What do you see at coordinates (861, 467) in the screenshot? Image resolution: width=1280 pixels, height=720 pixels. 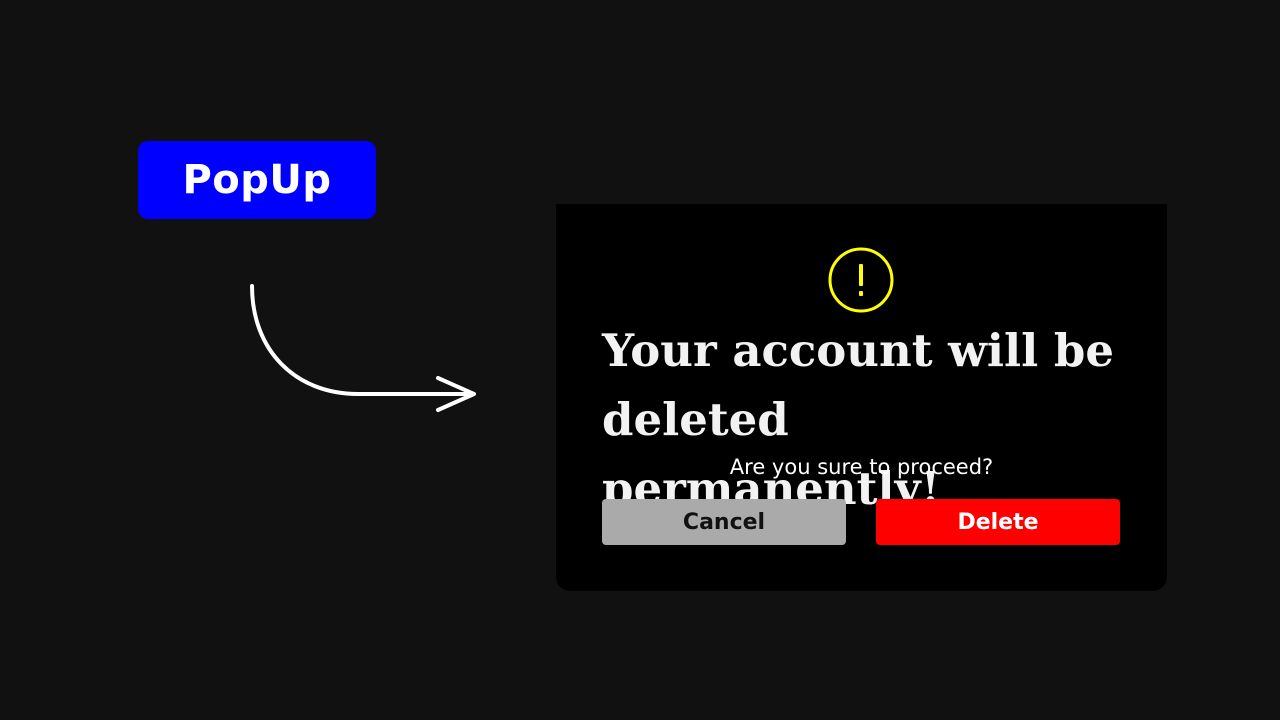 I see `dialog-subtitle: Are you sure to proceed?` at bounding box center [861, 467].